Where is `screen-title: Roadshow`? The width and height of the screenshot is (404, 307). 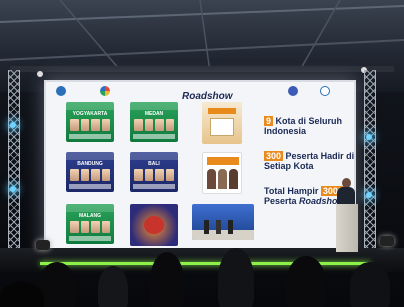 screen-title: Roadshow is located at coordinates (207, 96).